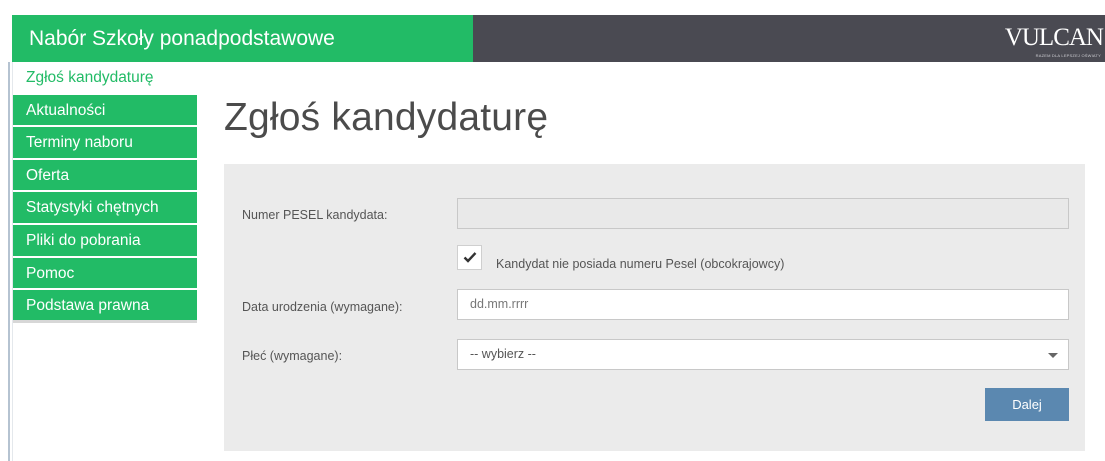 The width and height of the screenshot is (1105, 461). I want to click on page-title: Zgłoś kandydaturę, so click(386, 117).